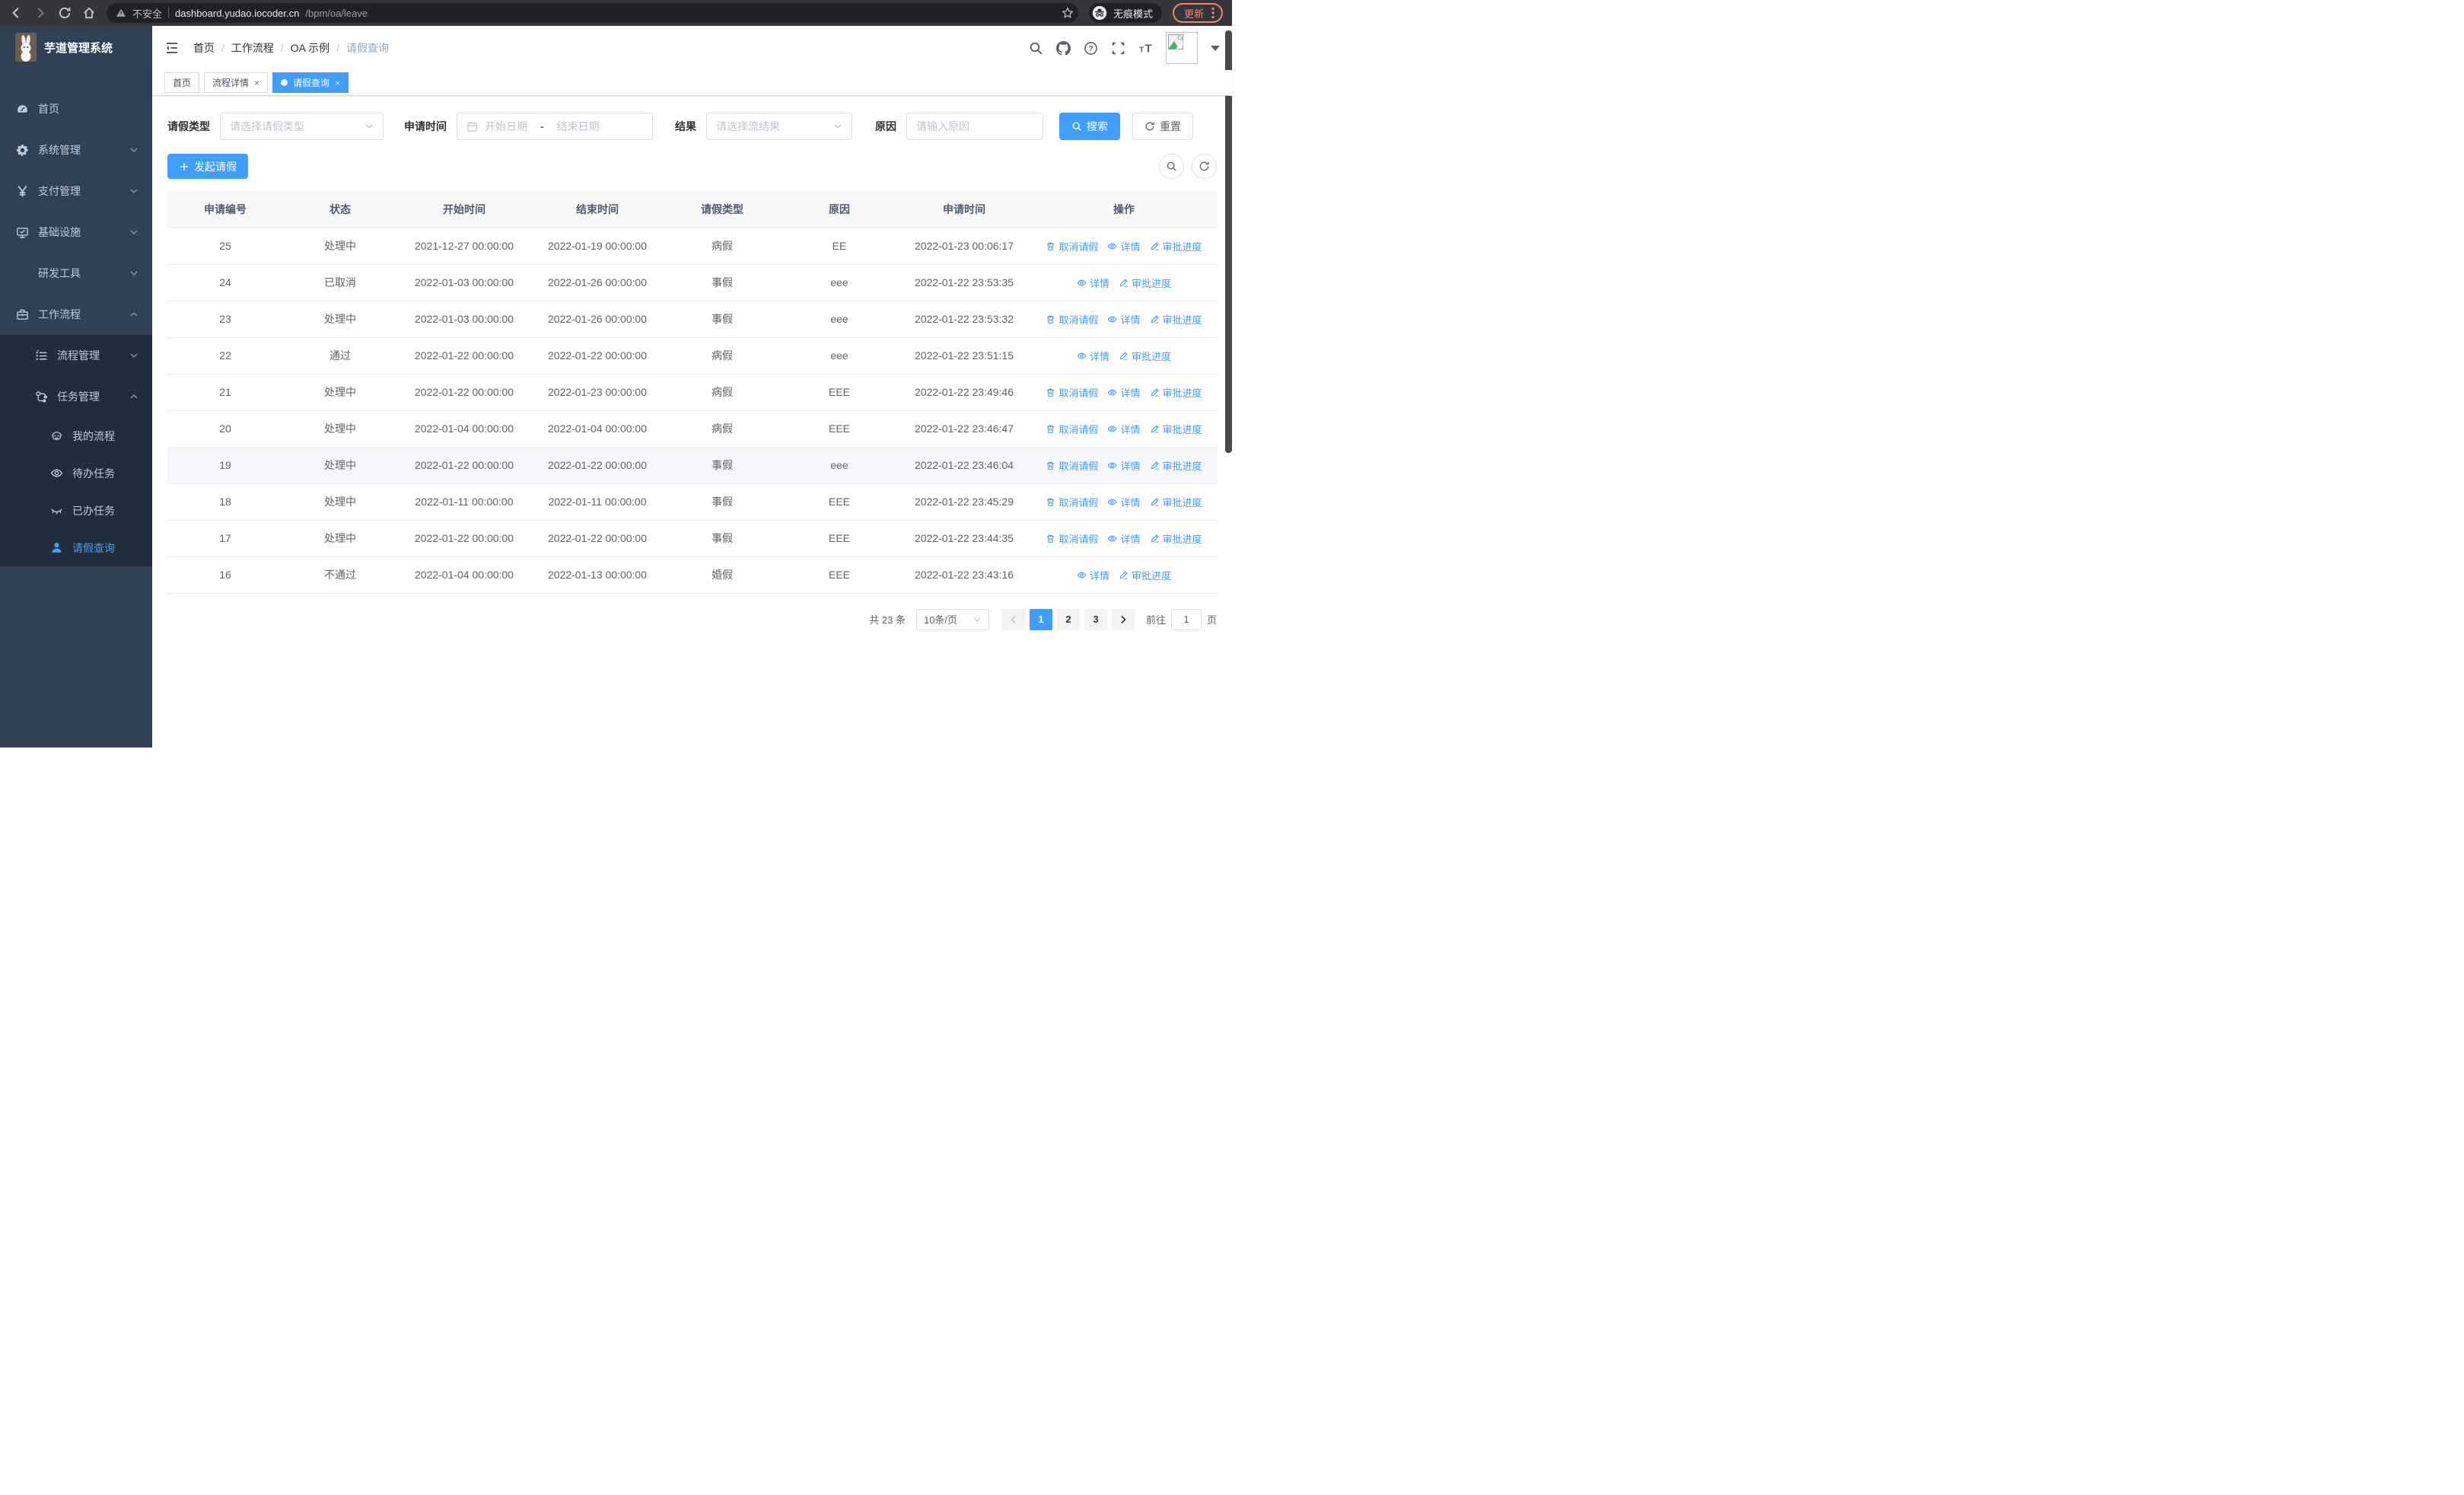  What do you see at coordinates (310, 48) in the screenshot?
I see `breadcrumb-item: OA 示例` at bounding box center [310, 48].